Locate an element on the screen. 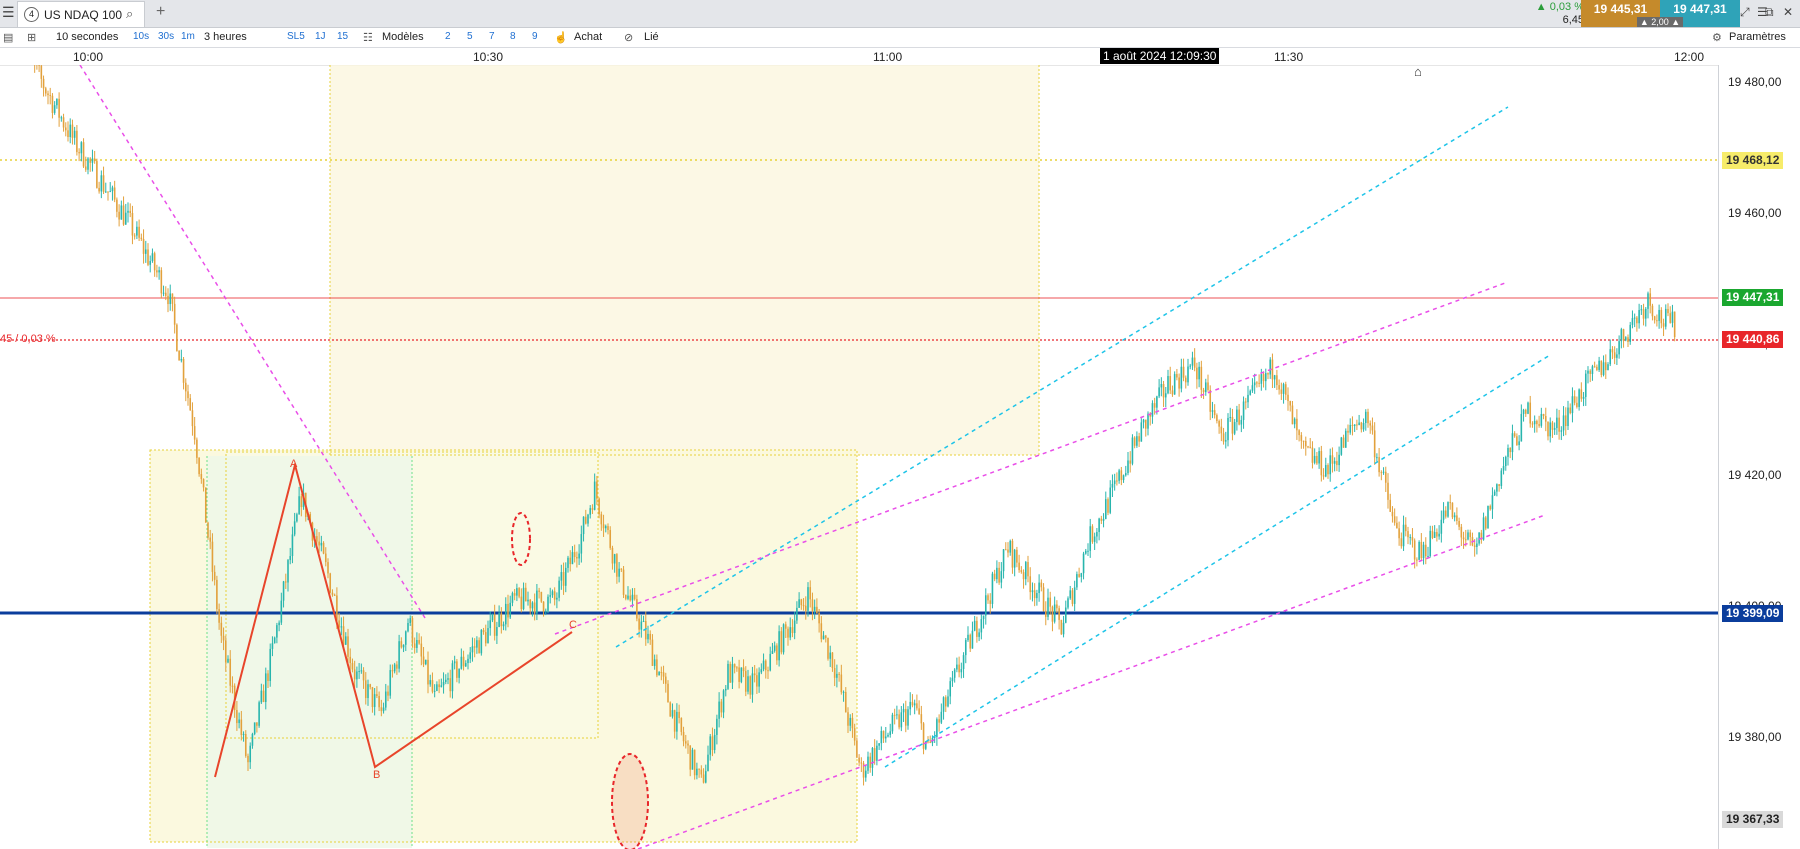 This screenshot has width=1800, height=849. link-icon: ⊘ is located at coordinates (628, 37).